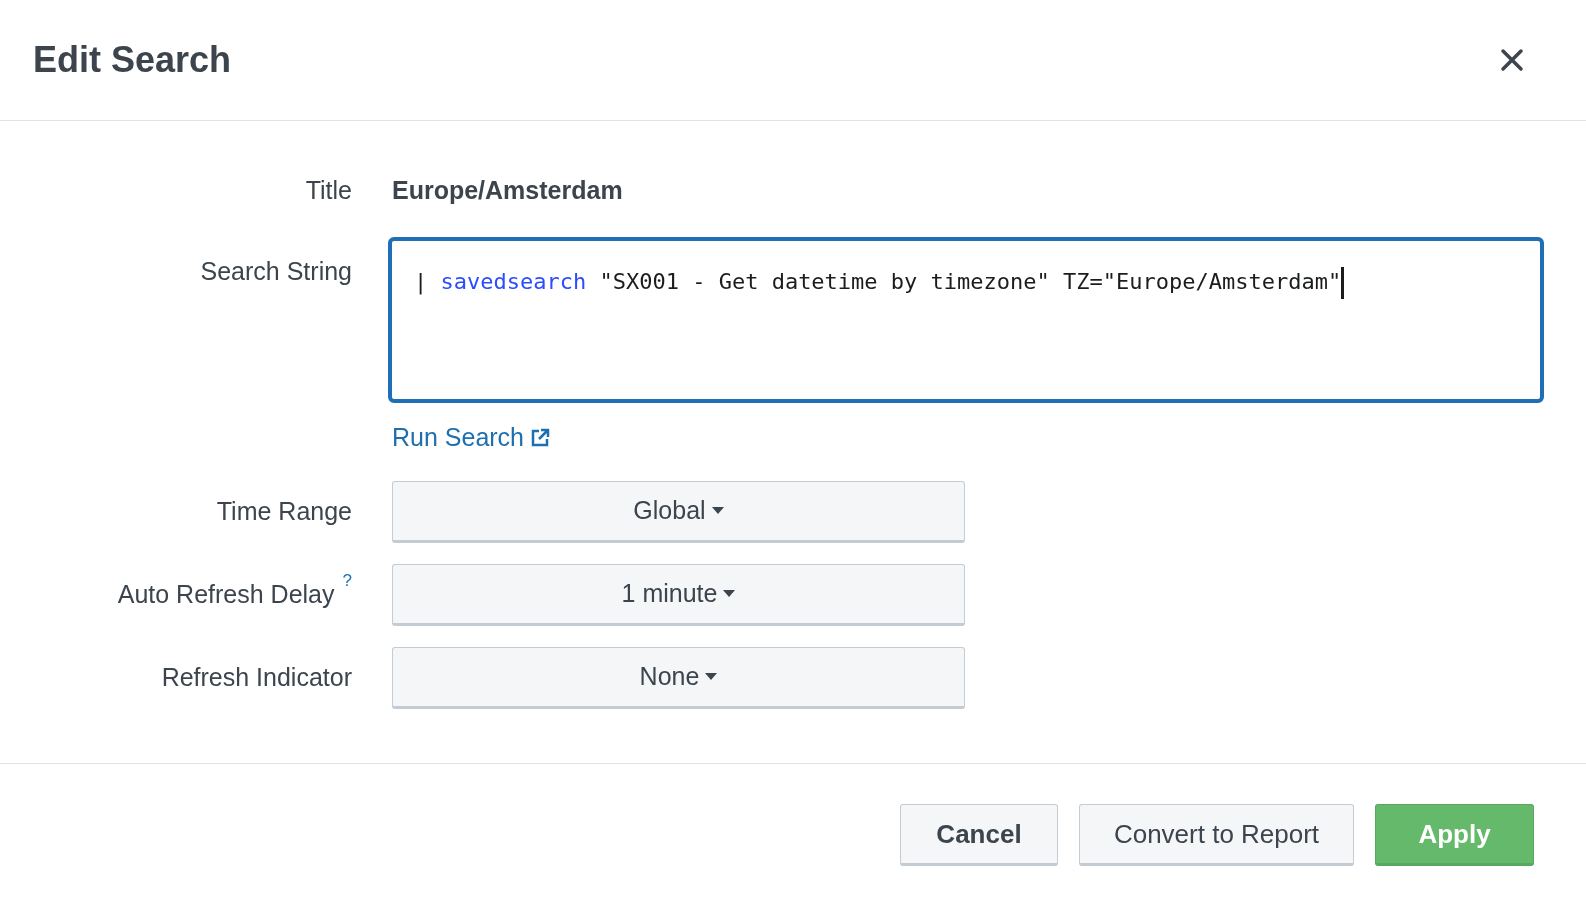  I want to click on help-link: ?, so click(347, 580).